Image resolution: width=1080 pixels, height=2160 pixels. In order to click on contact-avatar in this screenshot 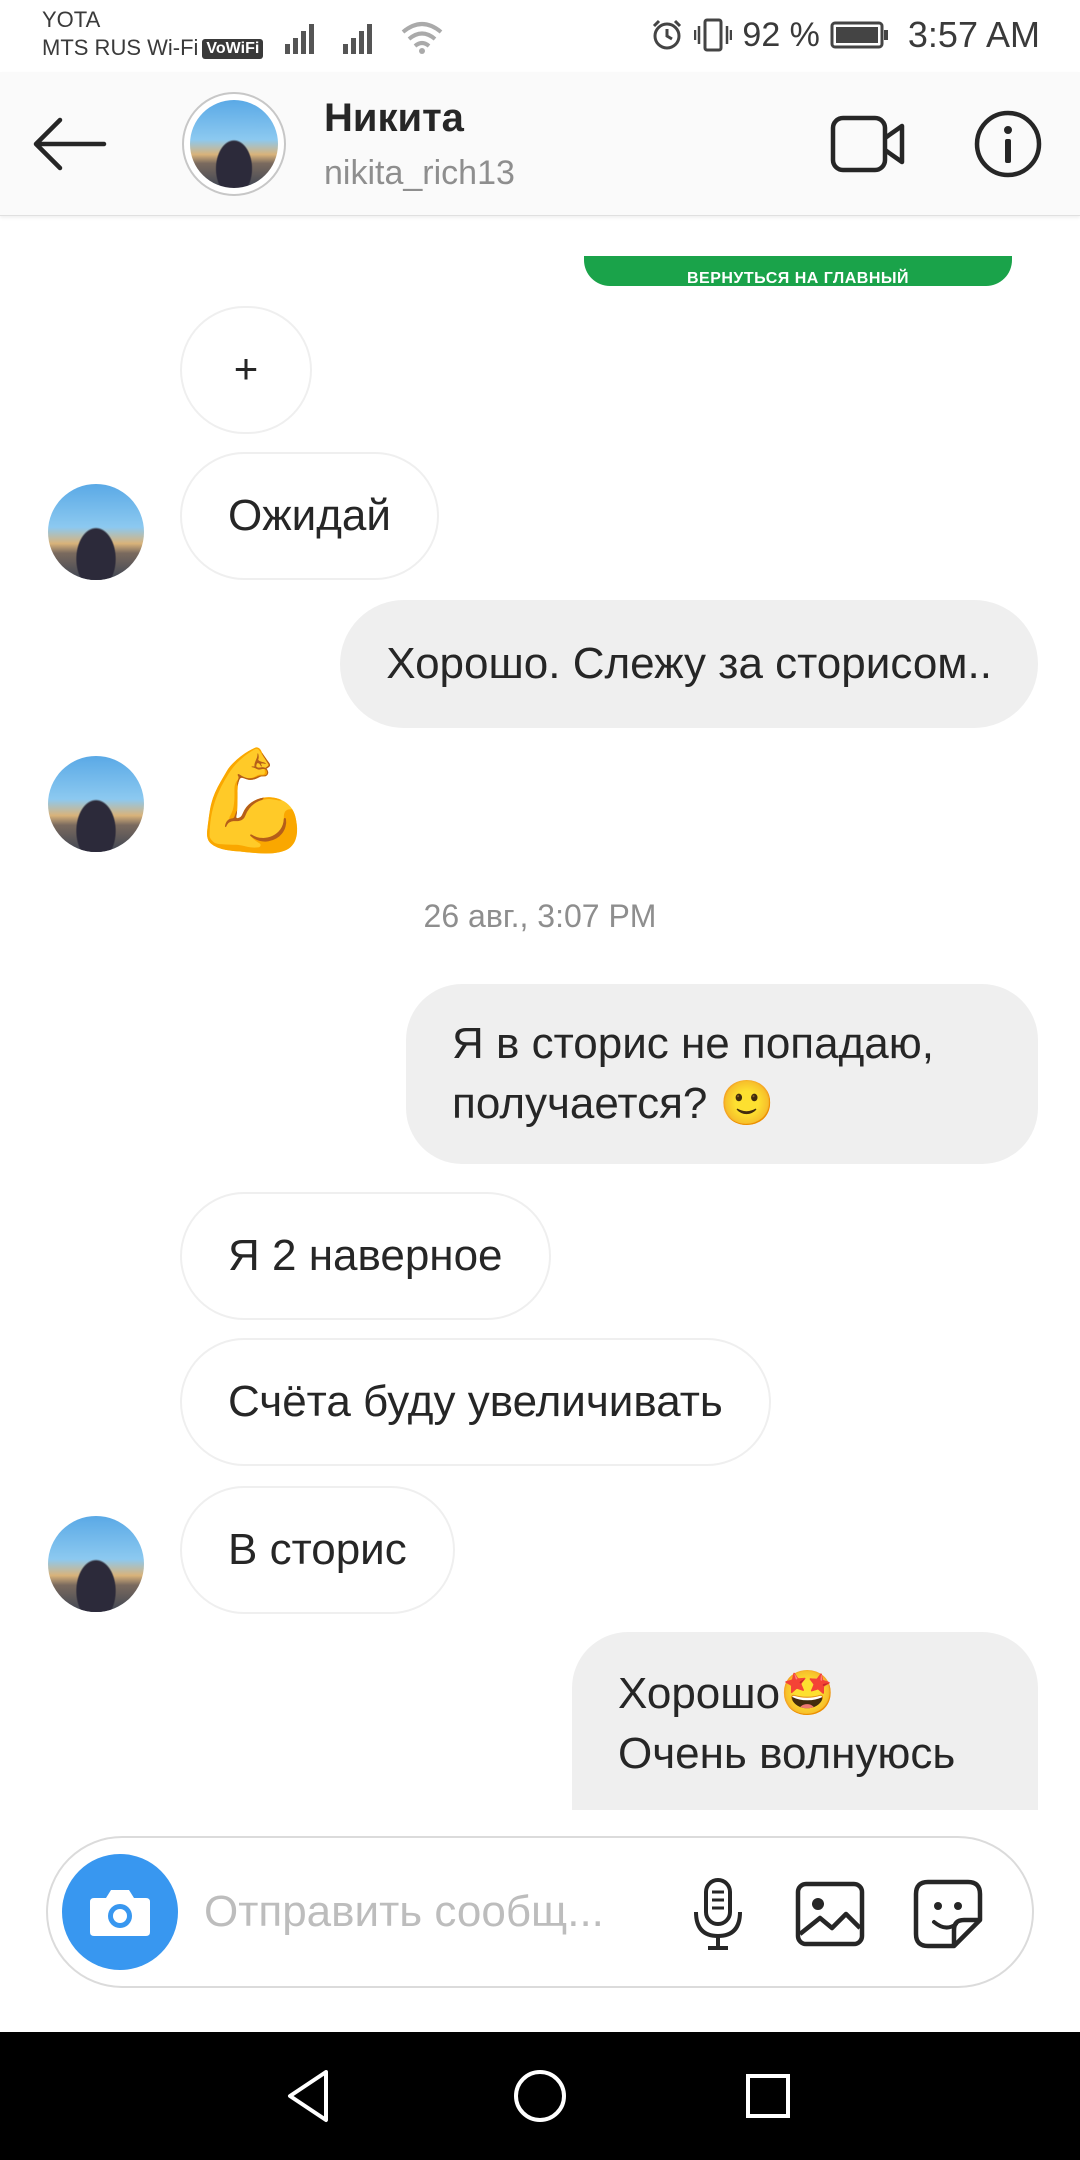, I will do `click(234, 144)`.